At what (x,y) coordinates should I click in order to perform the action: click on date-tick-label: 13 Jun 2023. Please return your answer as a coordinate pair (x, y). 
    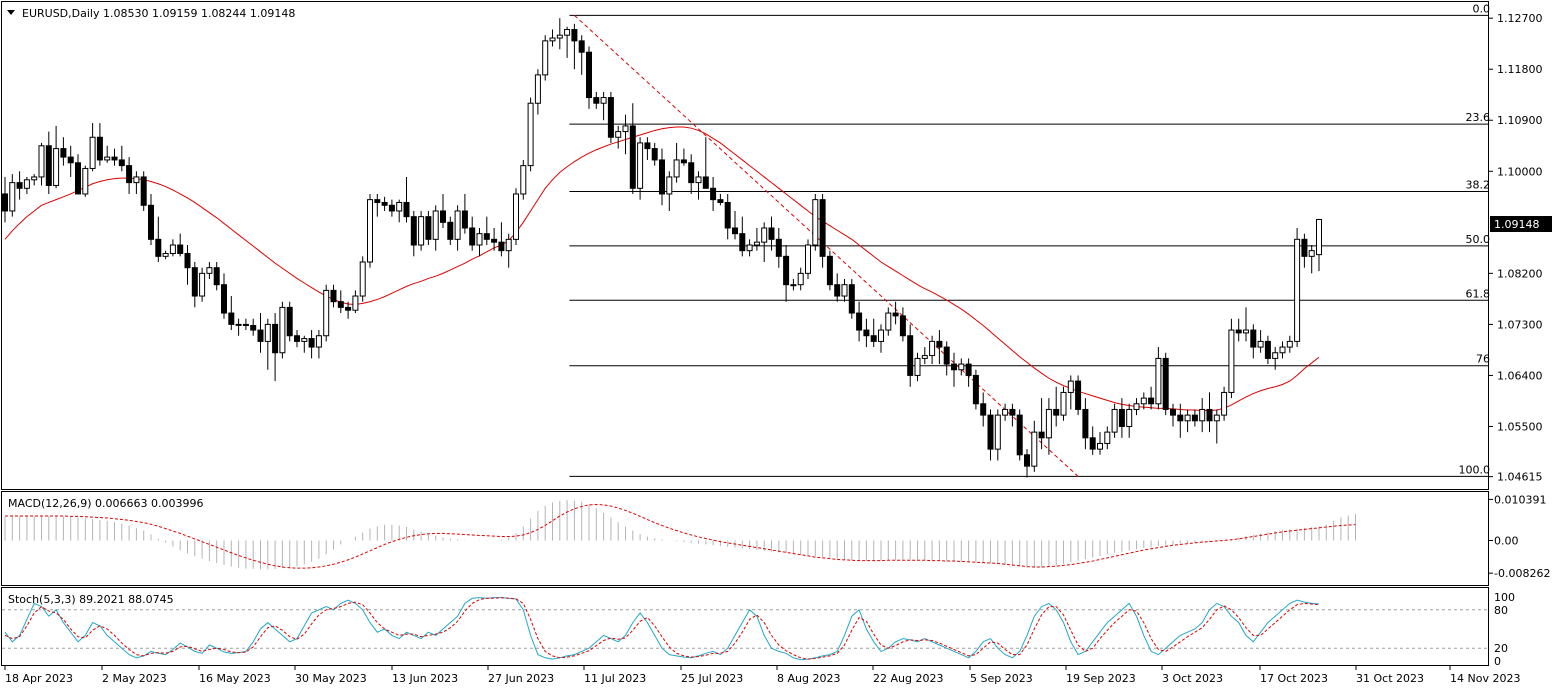
    Looking at the image, I should click on (425, 678).